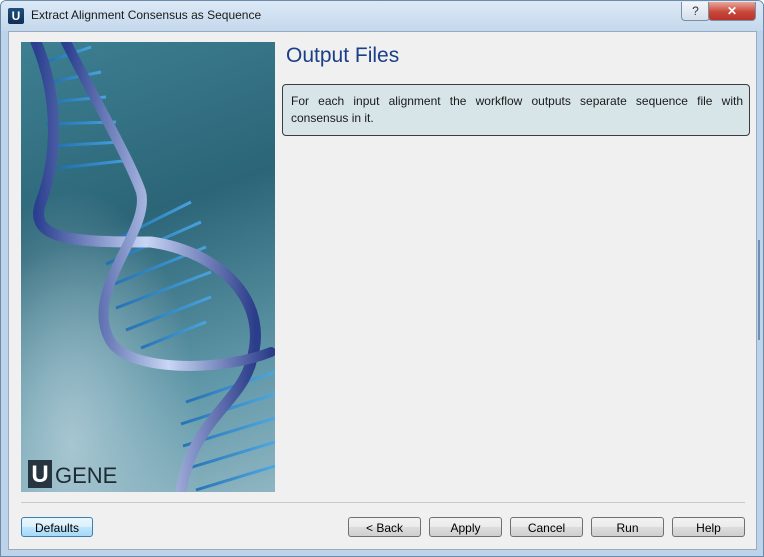  What do you see at coordinates (732, 11) in the screenshot?
I see `close-icon: ✕` at bounding box center [732, 11].